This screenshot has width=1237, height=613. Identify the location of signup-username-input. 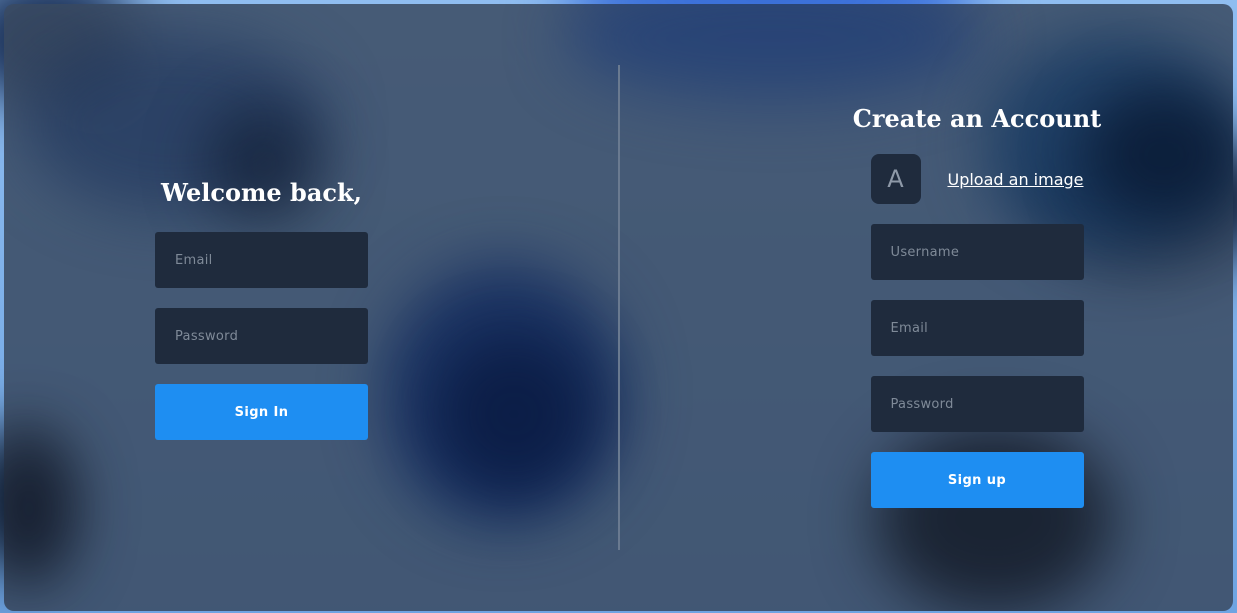
(977, 252).